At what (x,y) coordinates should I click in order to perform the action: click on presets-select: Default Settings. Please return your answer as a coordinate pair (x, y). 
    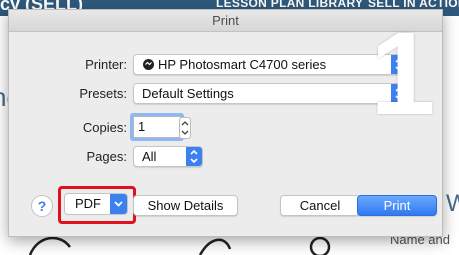
    Looking at the image, I should click on (270, 93).